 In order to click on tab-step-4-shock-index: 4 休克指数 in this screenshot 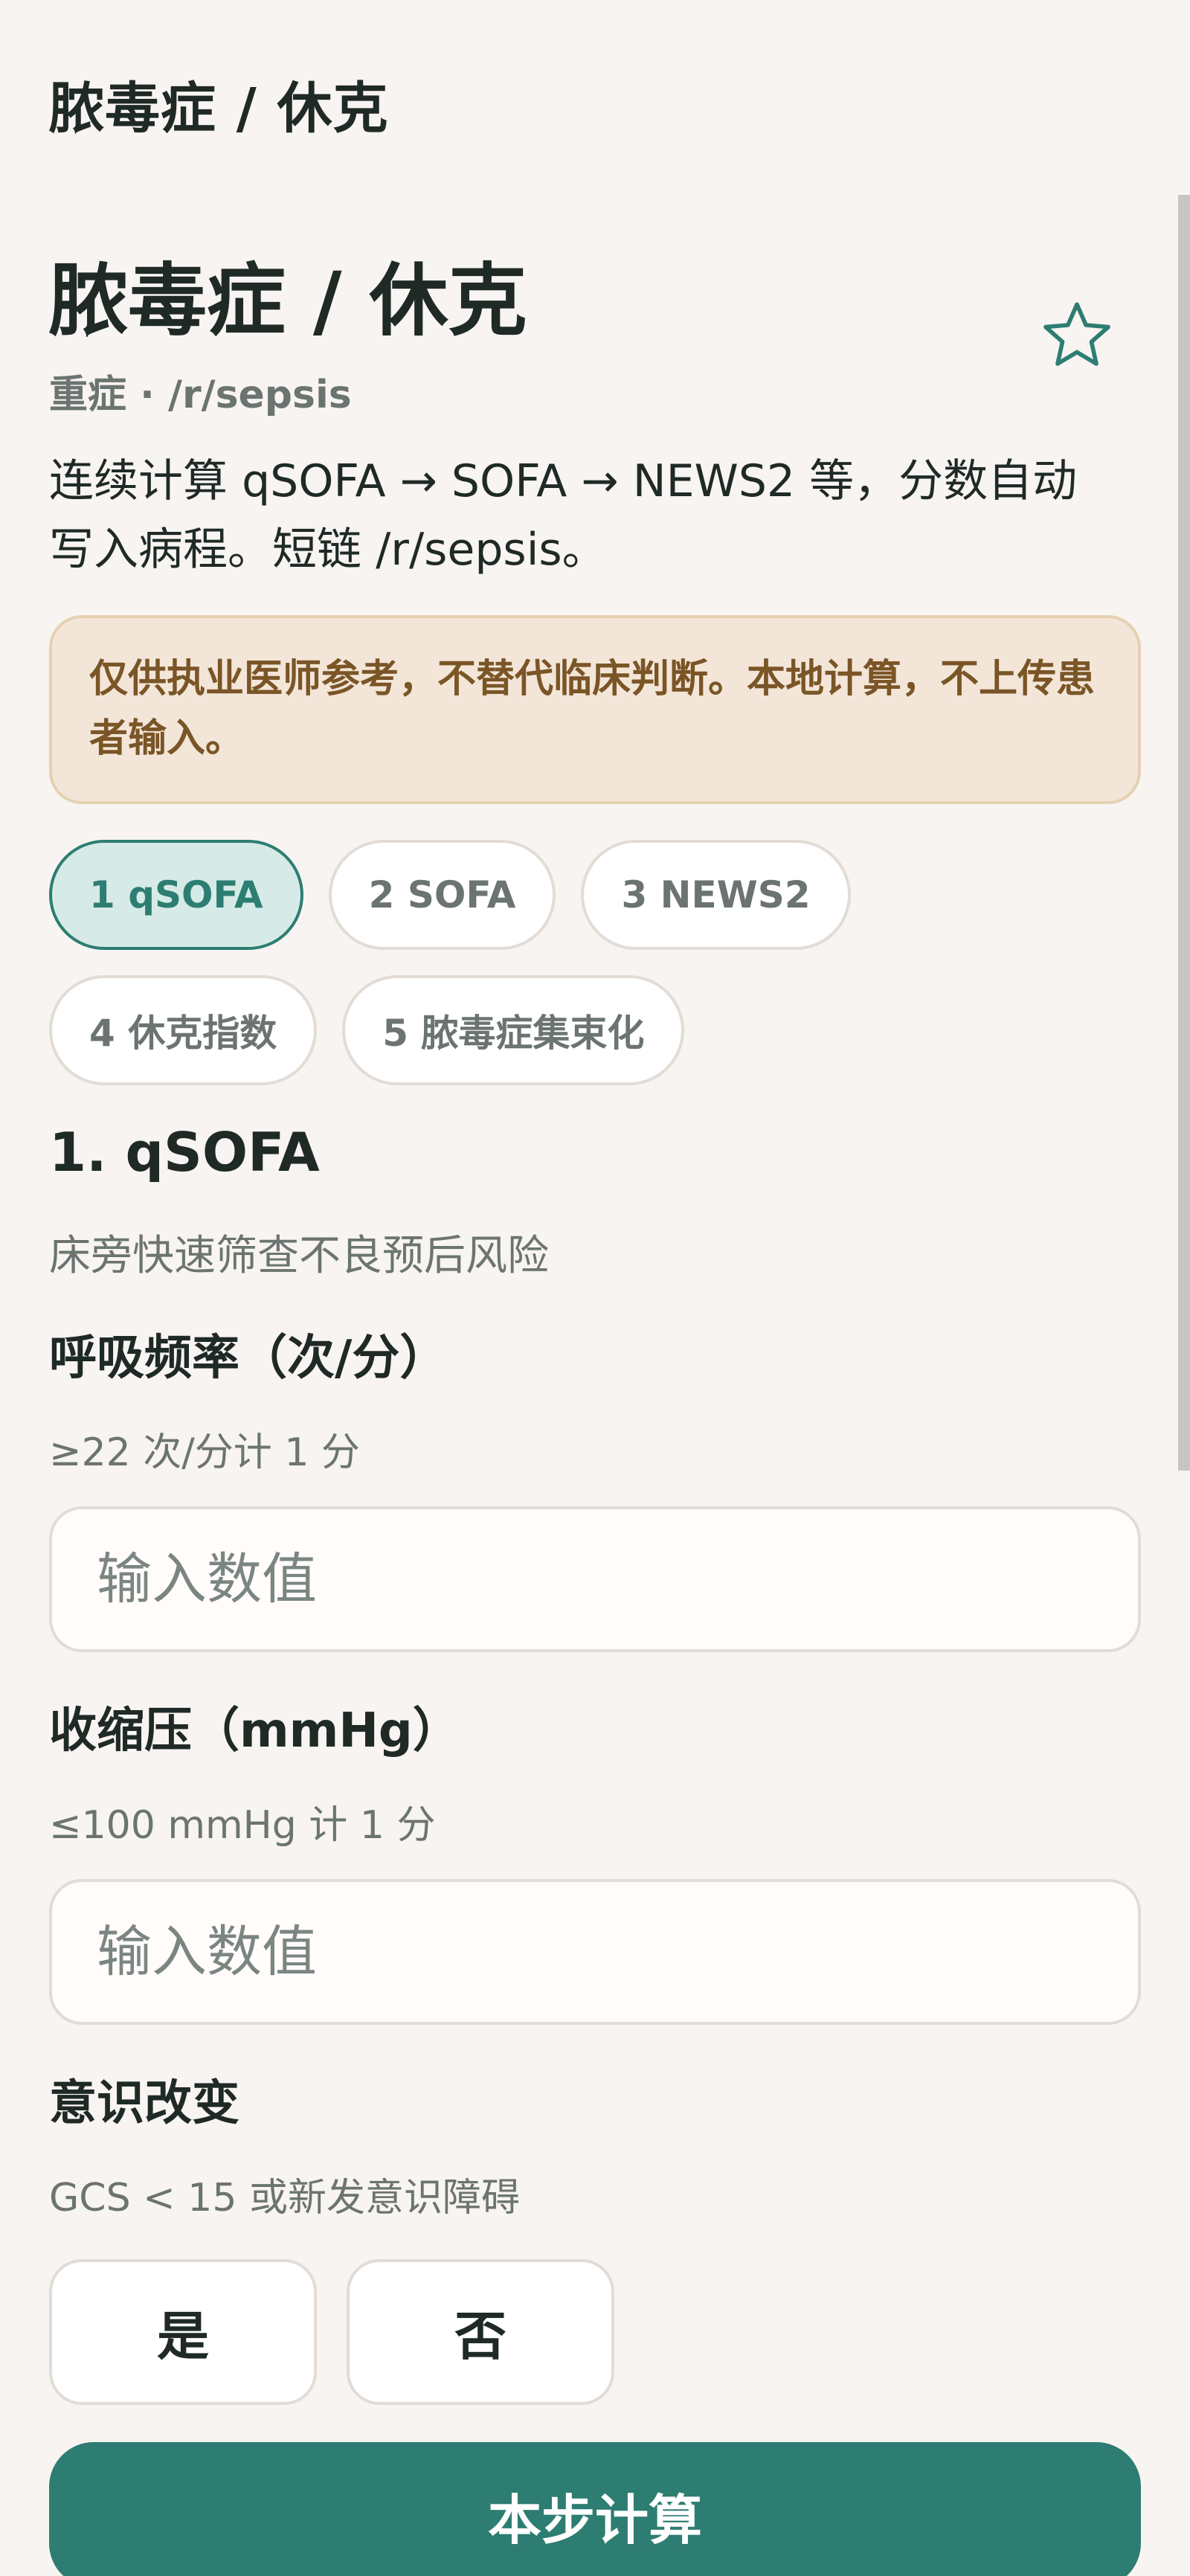, I will do `click(184, 1030)`.